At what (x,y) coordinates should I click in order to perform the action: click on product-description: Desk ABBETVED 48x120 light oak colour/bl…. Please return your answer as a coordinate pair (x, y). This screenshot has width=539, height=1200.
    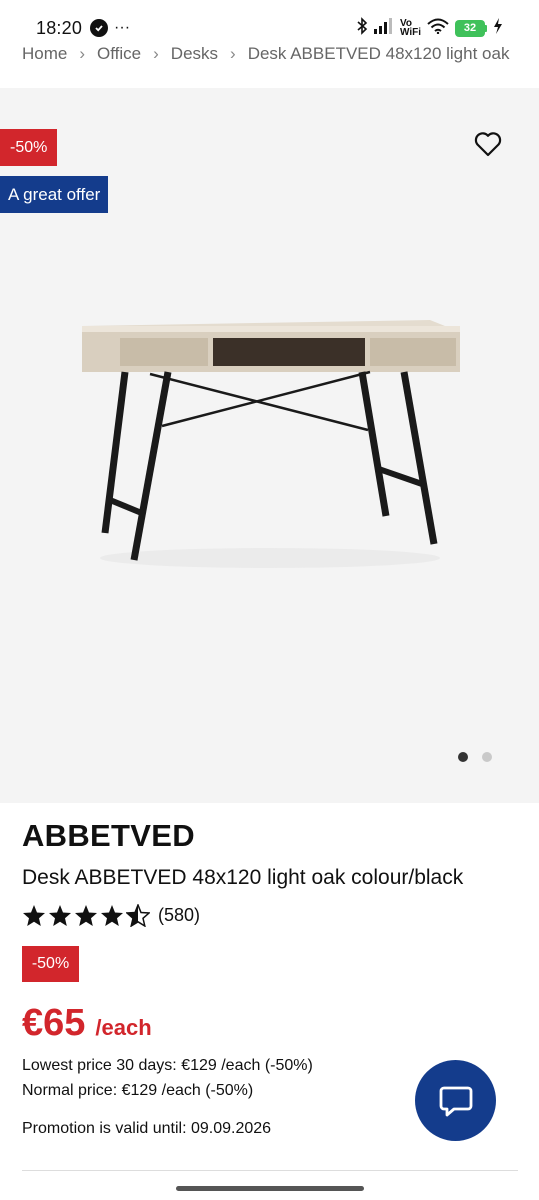
    Looking at the image, I should click on (243, 877).